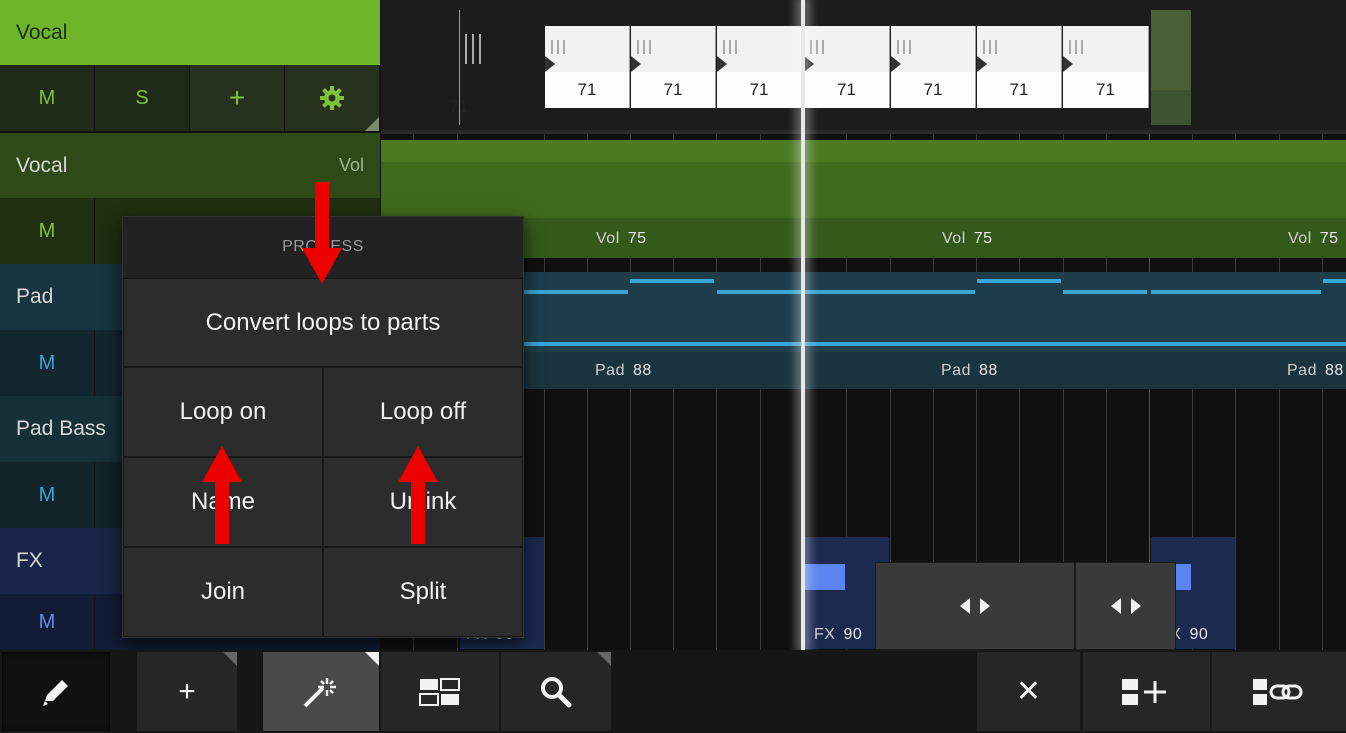 This screenshot has height=733, width=1346. I want to click on process-tool-button, so click(321, 691).